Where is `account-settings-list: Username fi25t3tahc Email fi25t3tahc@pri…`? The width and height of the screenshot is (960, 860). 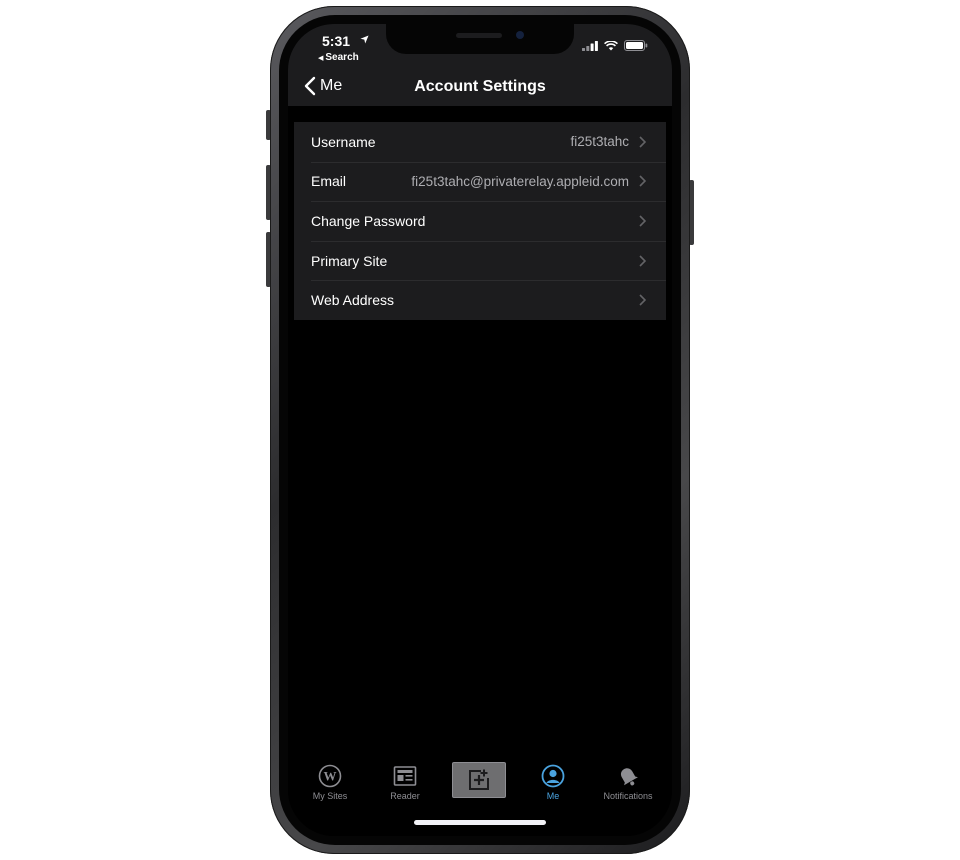
account-settings-list: Username fi25t3tahc Email fi25t3tahc@pri… is located at coordinates (480, 221).